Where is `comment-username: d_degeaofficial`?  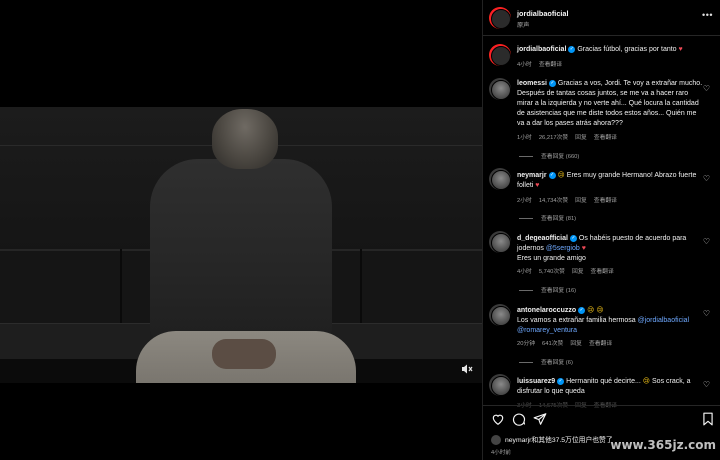
comment-username: d_degeaofficial is located at coordinates (542, 238).